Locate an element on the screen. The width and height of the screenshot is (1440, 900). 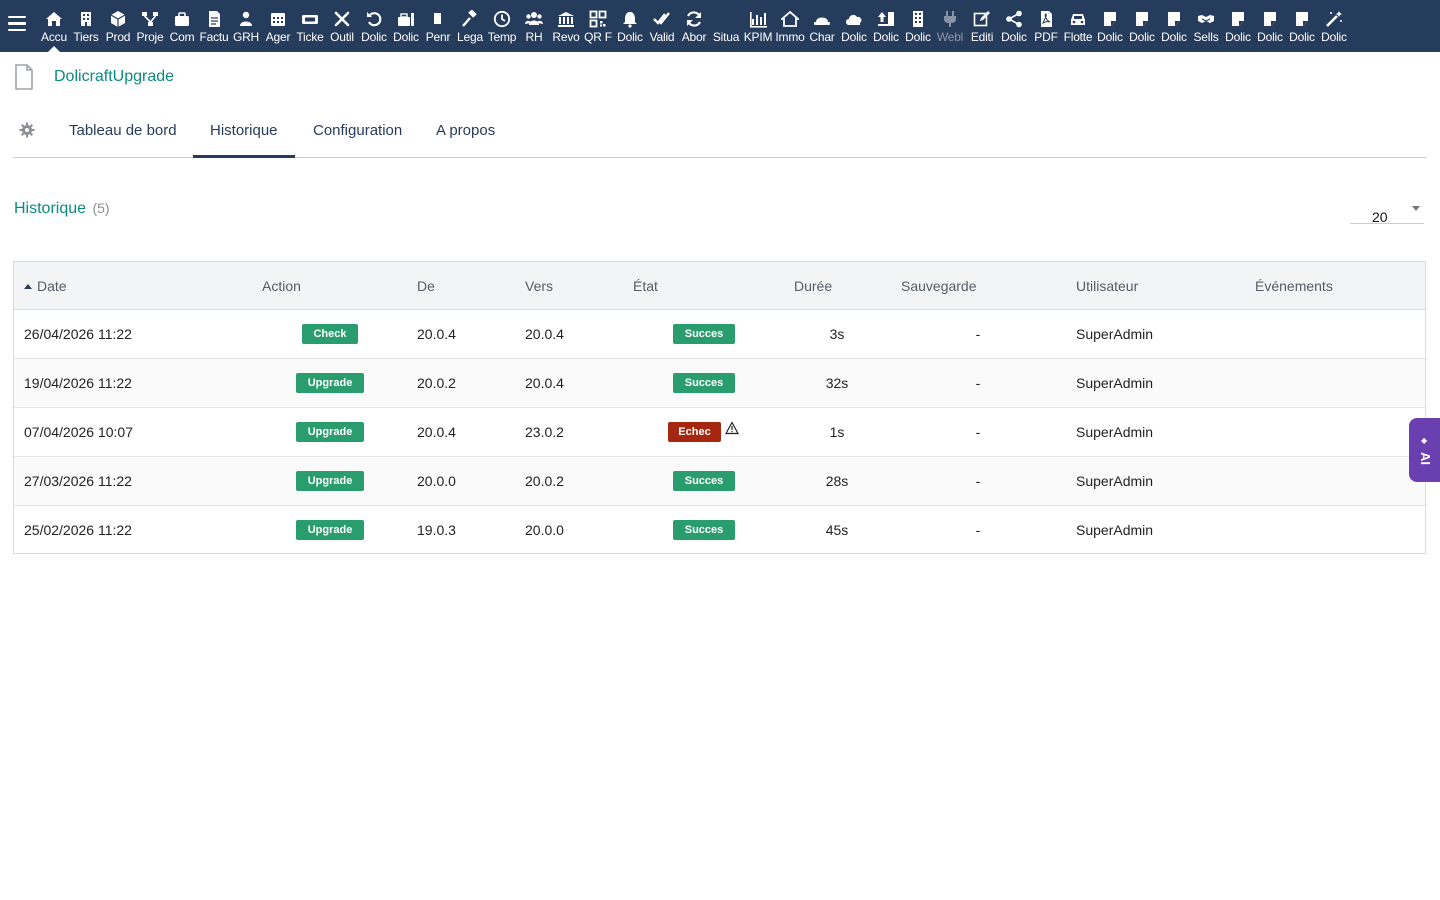
menu-item-valid: Valid is located at coordinates (662, 26).